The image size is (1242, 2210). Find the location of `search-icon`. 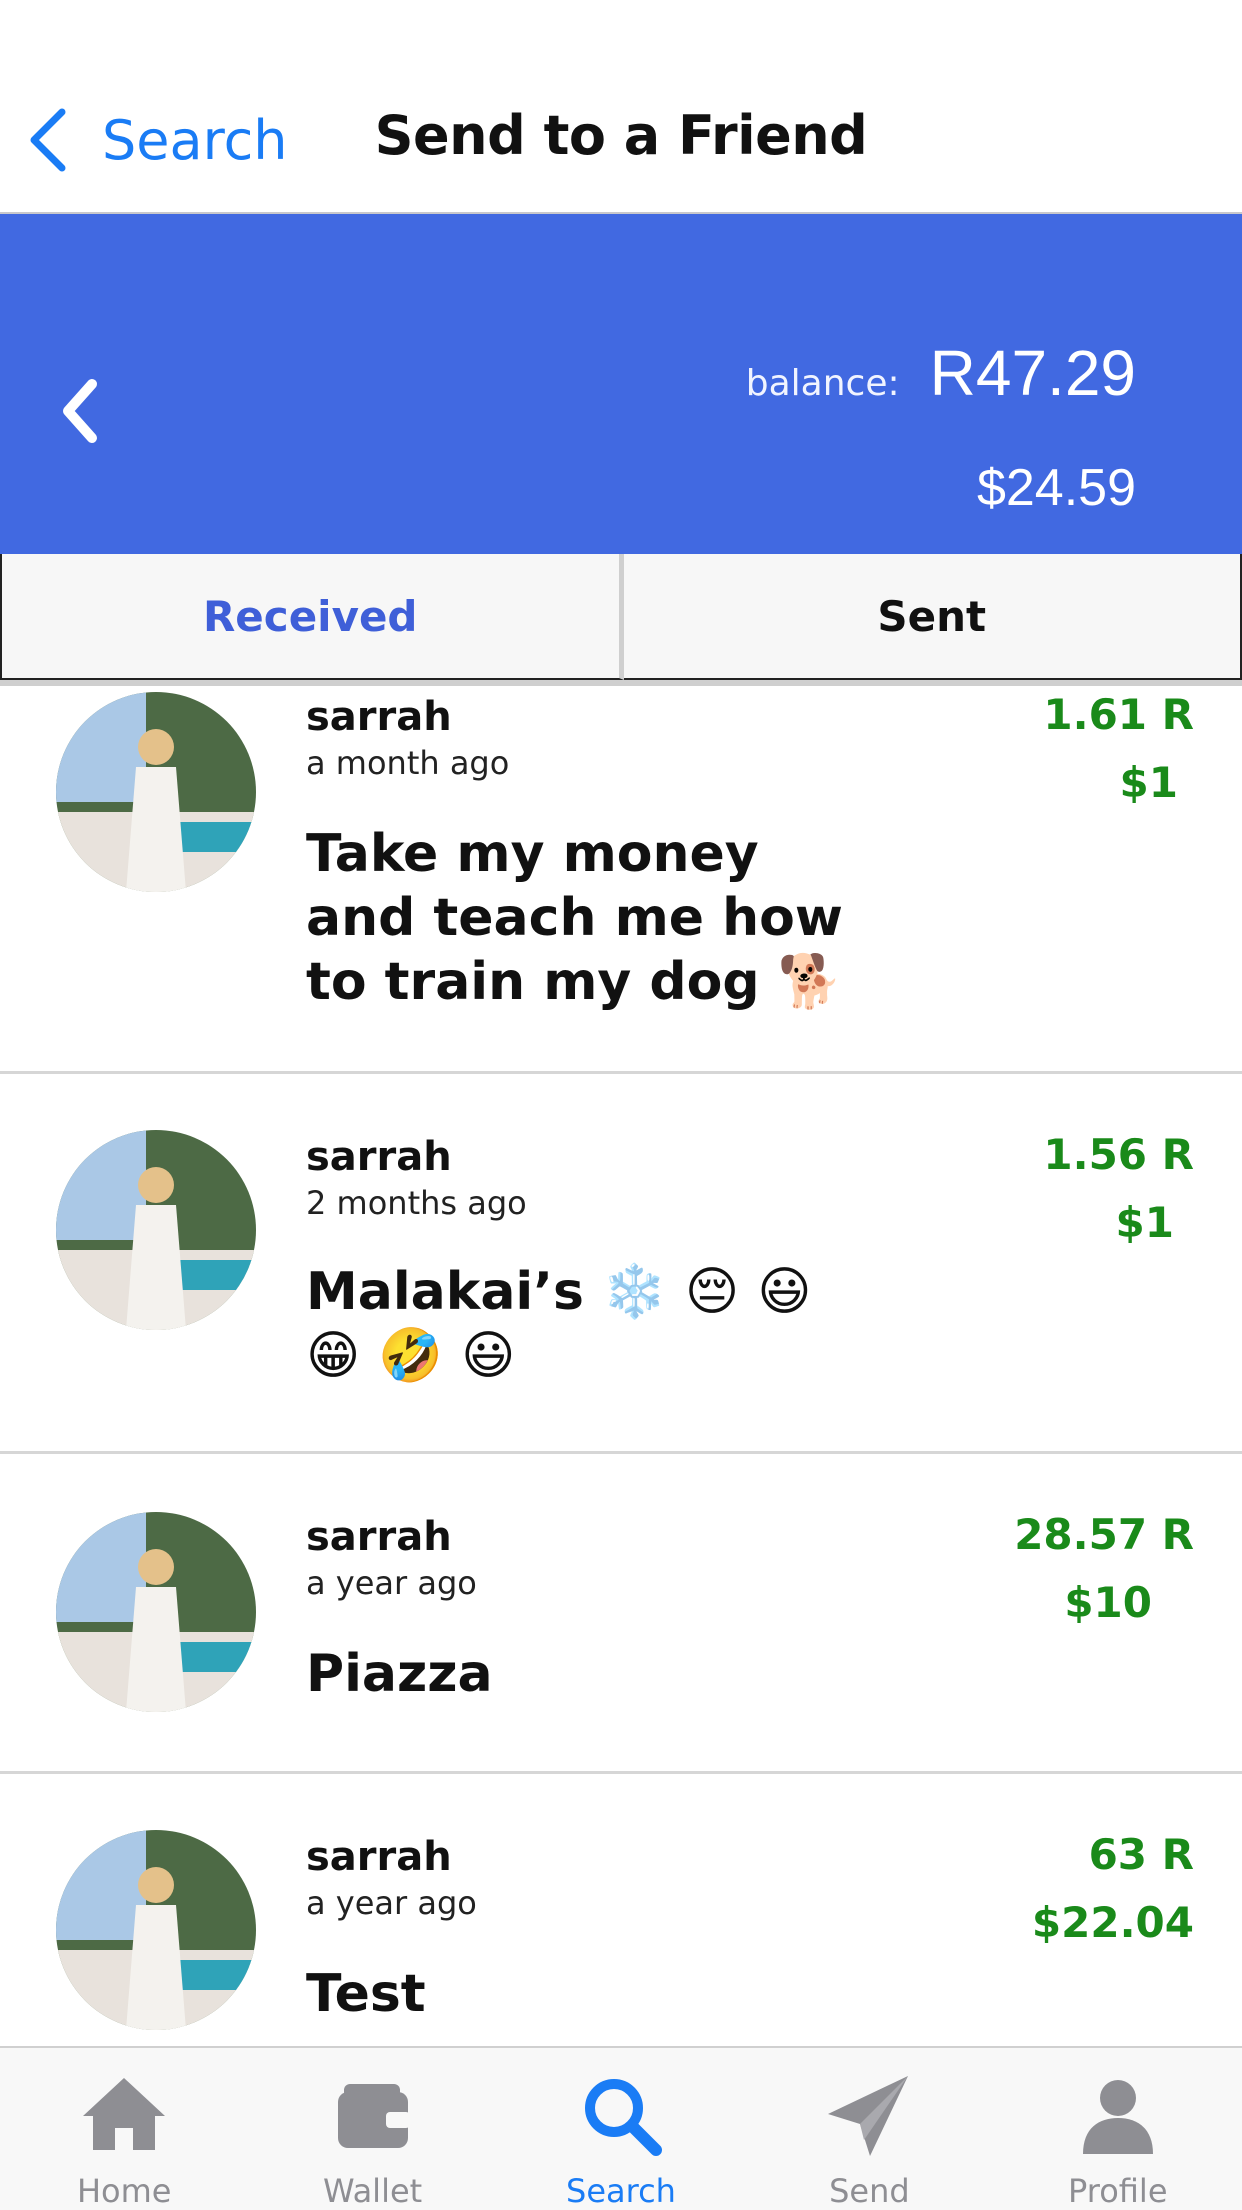

search-icon is located at coordinates (621, 2115).